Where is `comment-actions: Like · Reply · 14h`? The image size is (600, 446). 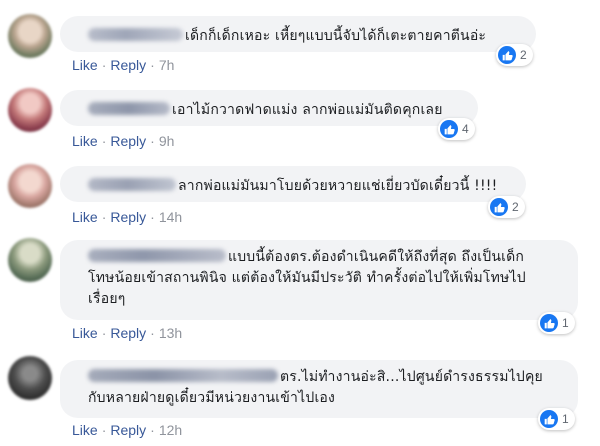 comment-actions: Like · Reply · 14h is located at coordinates (127, 217).